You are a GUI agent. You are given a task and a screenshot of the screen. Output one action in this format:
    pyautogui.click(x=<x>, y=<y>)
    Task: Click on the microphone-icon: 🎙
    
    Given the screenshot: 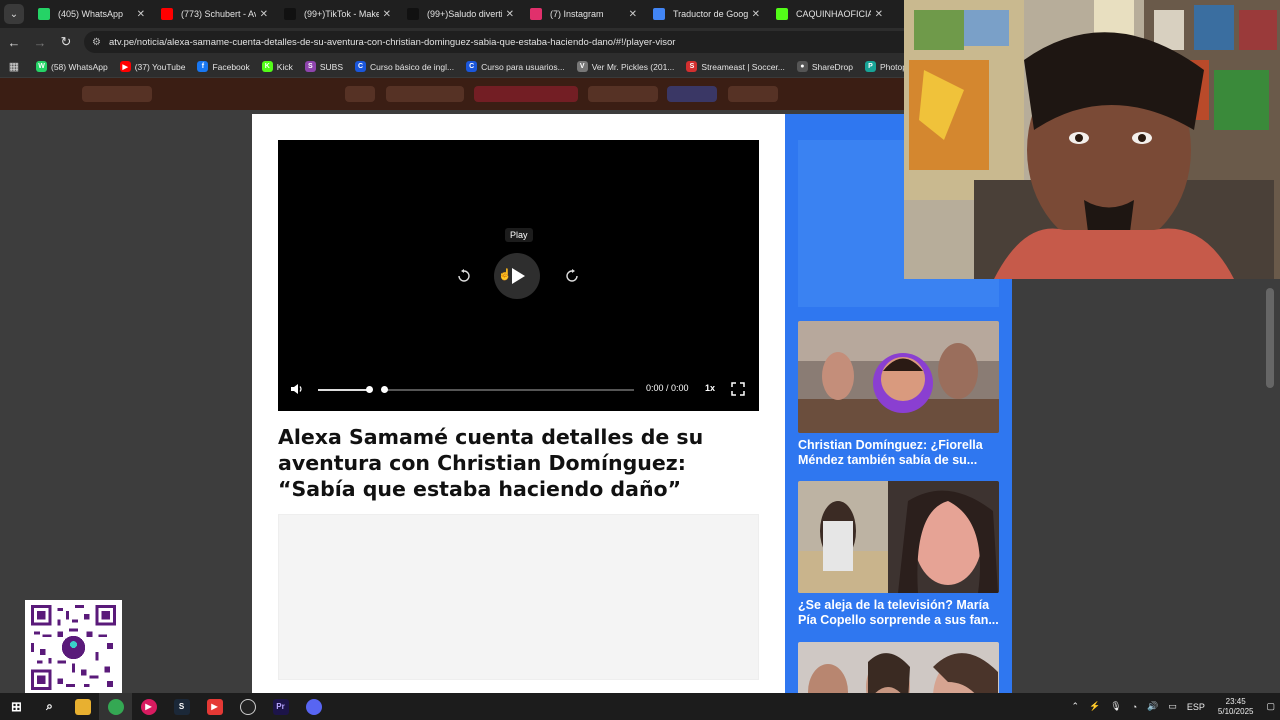 What is the action you would take?
    pyautogui.click(x=1115, y=706)
    